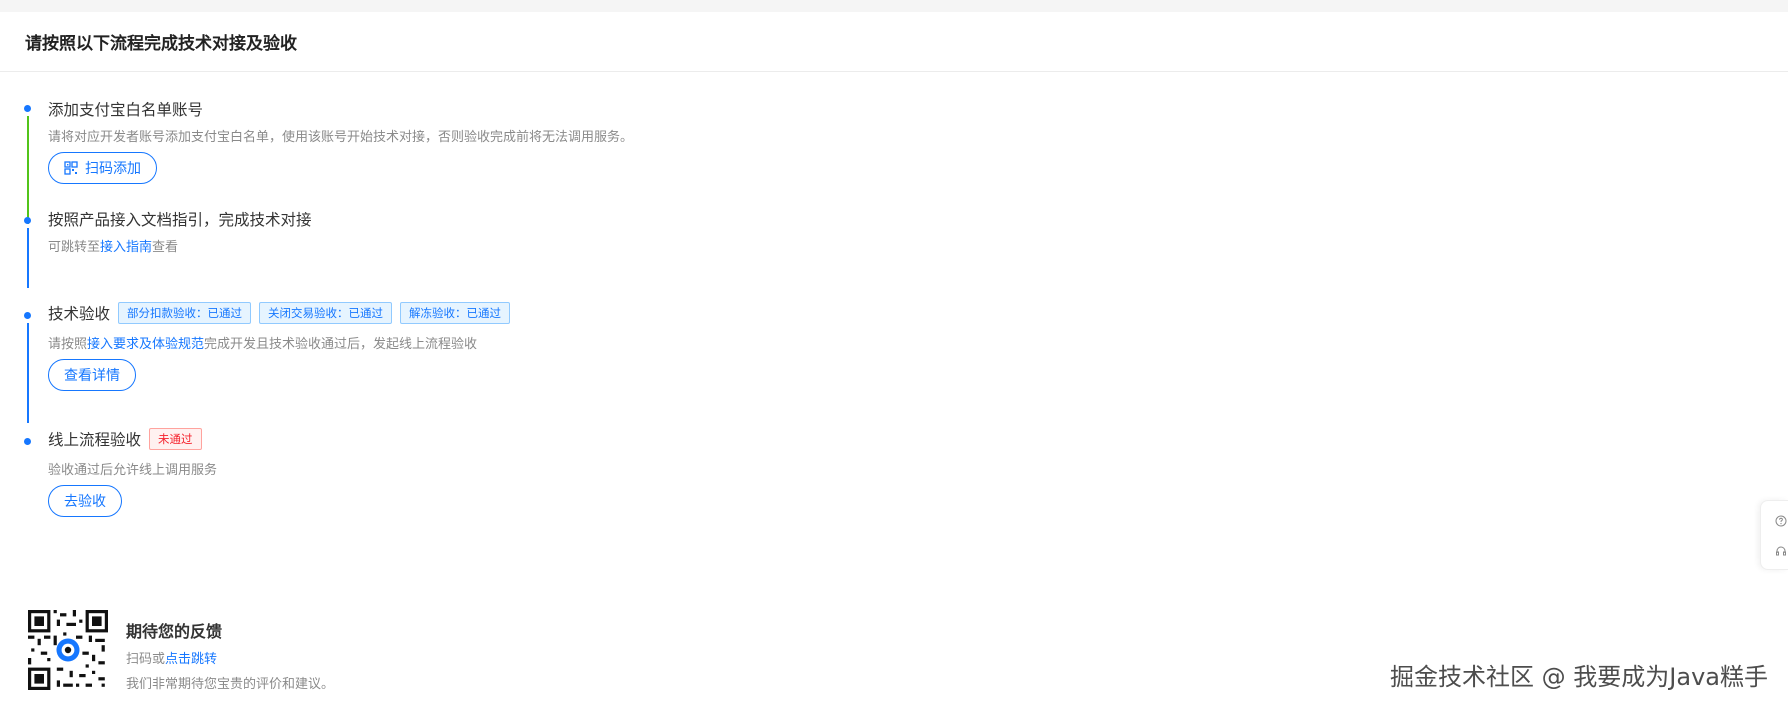 This screenshot has width=1788, height=707. What do you see at coordinates (230, 684) in the screenshot?
I see `feedback-line-2: 我们非常期待您宝贵的评价和建议。` at bounding box center [230, 684].